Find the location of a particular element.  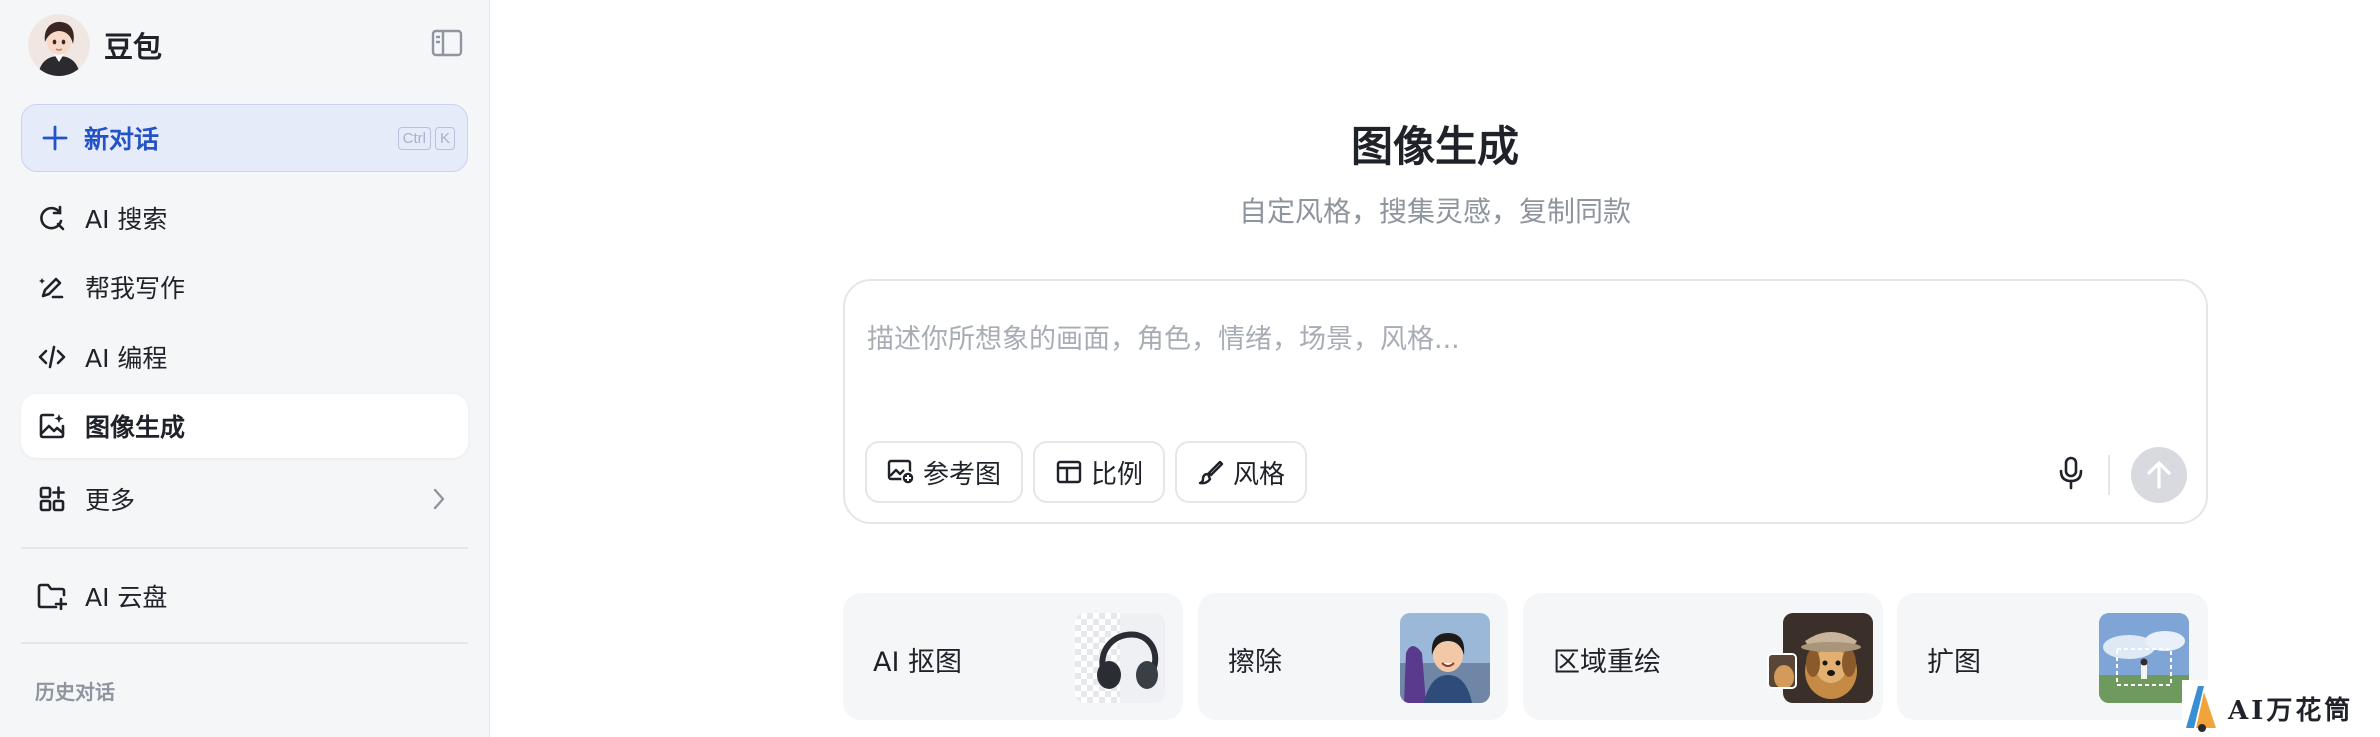

tool-card-inpaint: 区域重绘 is located at coordinates (1703, 656).